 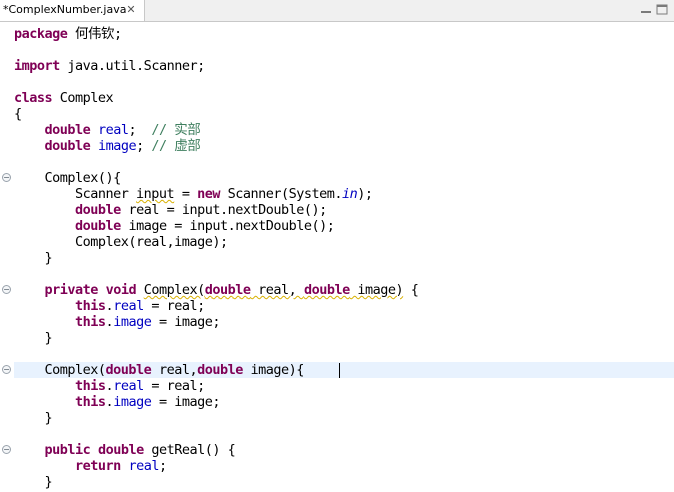 I want to click on close-icon: ✕, so click(x=131, y=10).